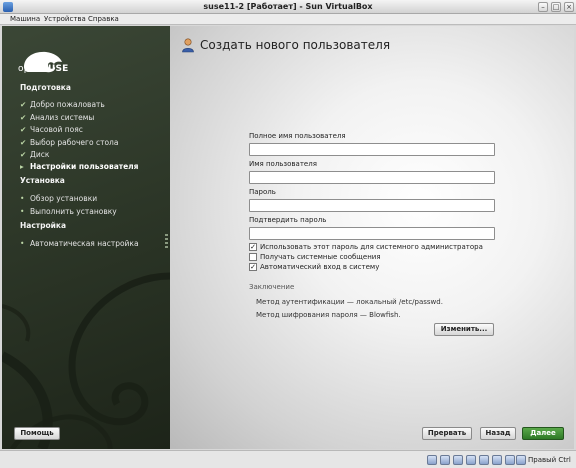 The image size is (576, 468). Describe the element at coordinates (25, 19) in the screenshot. I see `menu-machine: Машина` at that location.